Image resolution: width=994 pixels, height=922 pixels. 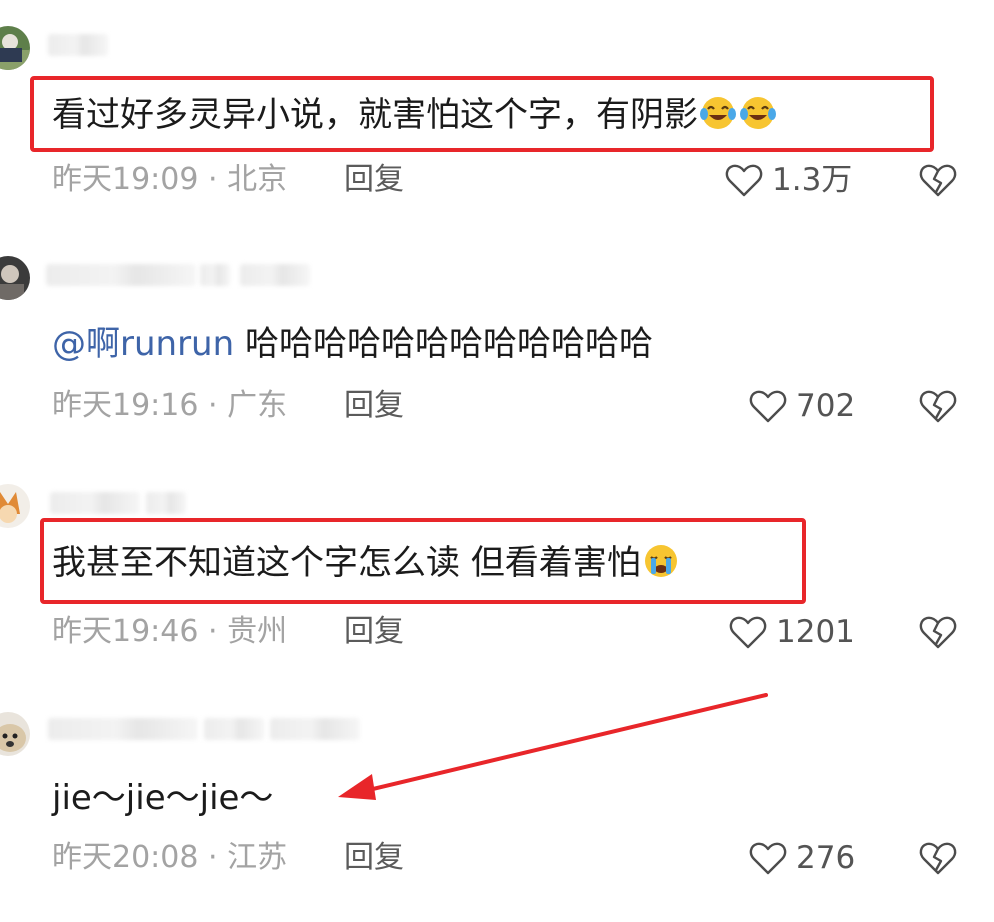 I want to click on comment-text: 看过好多灵异小说，就害怕这个字，有阴影, so click(x=415, y=114).